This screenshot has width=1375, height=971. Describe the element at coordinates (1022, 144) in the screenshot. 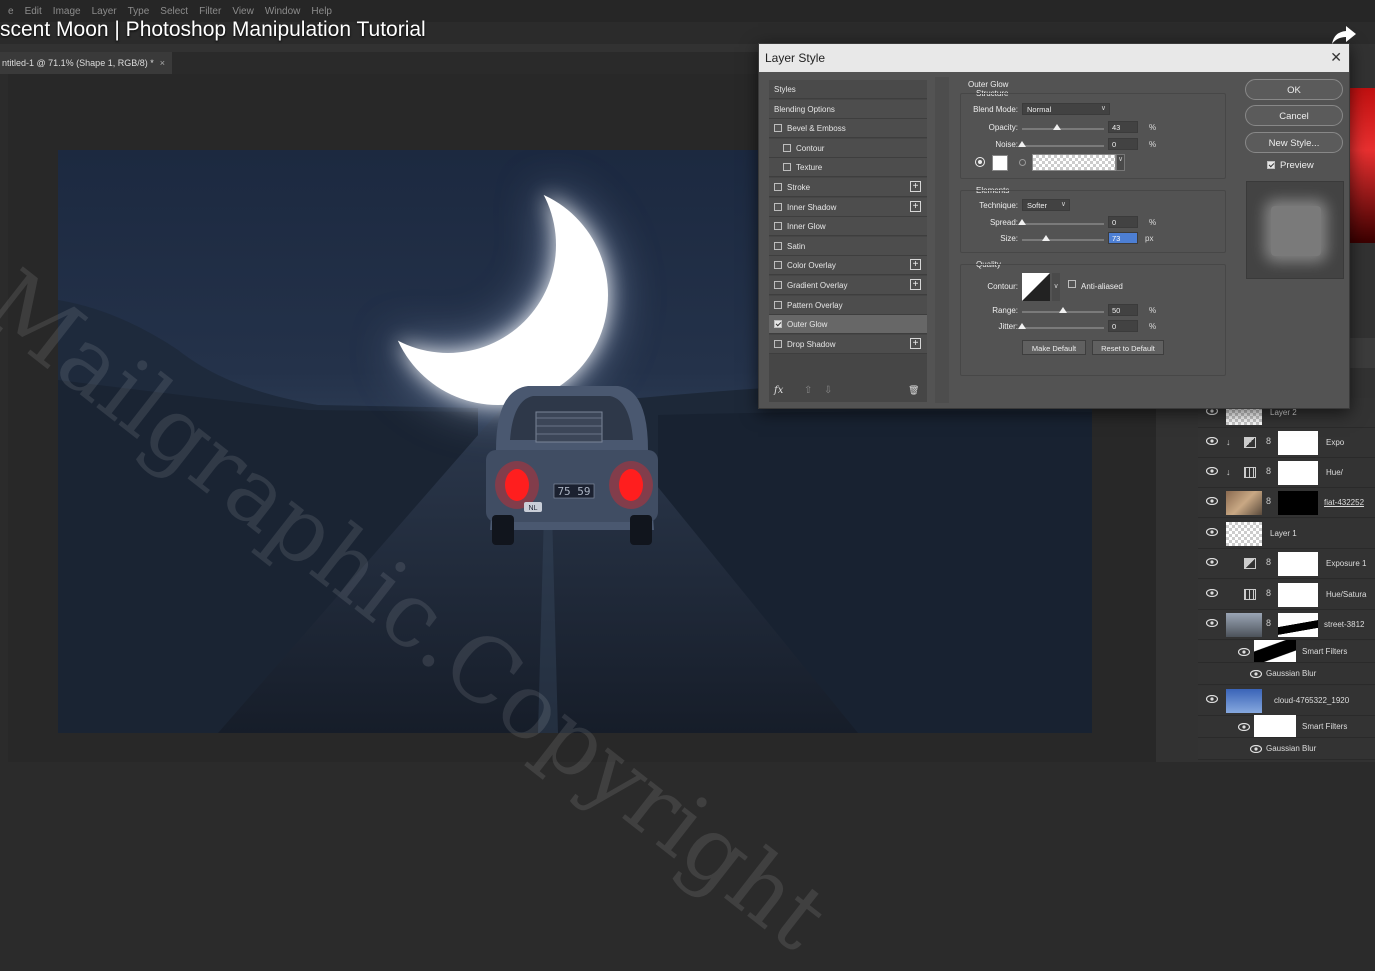

I see `noise-slider-knob` at that location.